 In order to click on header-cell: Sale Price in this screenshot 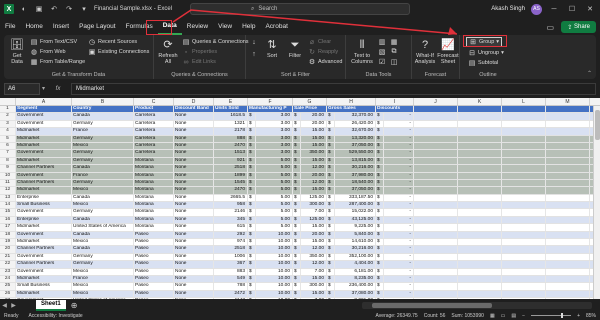, I will do `click(310, 109)`.